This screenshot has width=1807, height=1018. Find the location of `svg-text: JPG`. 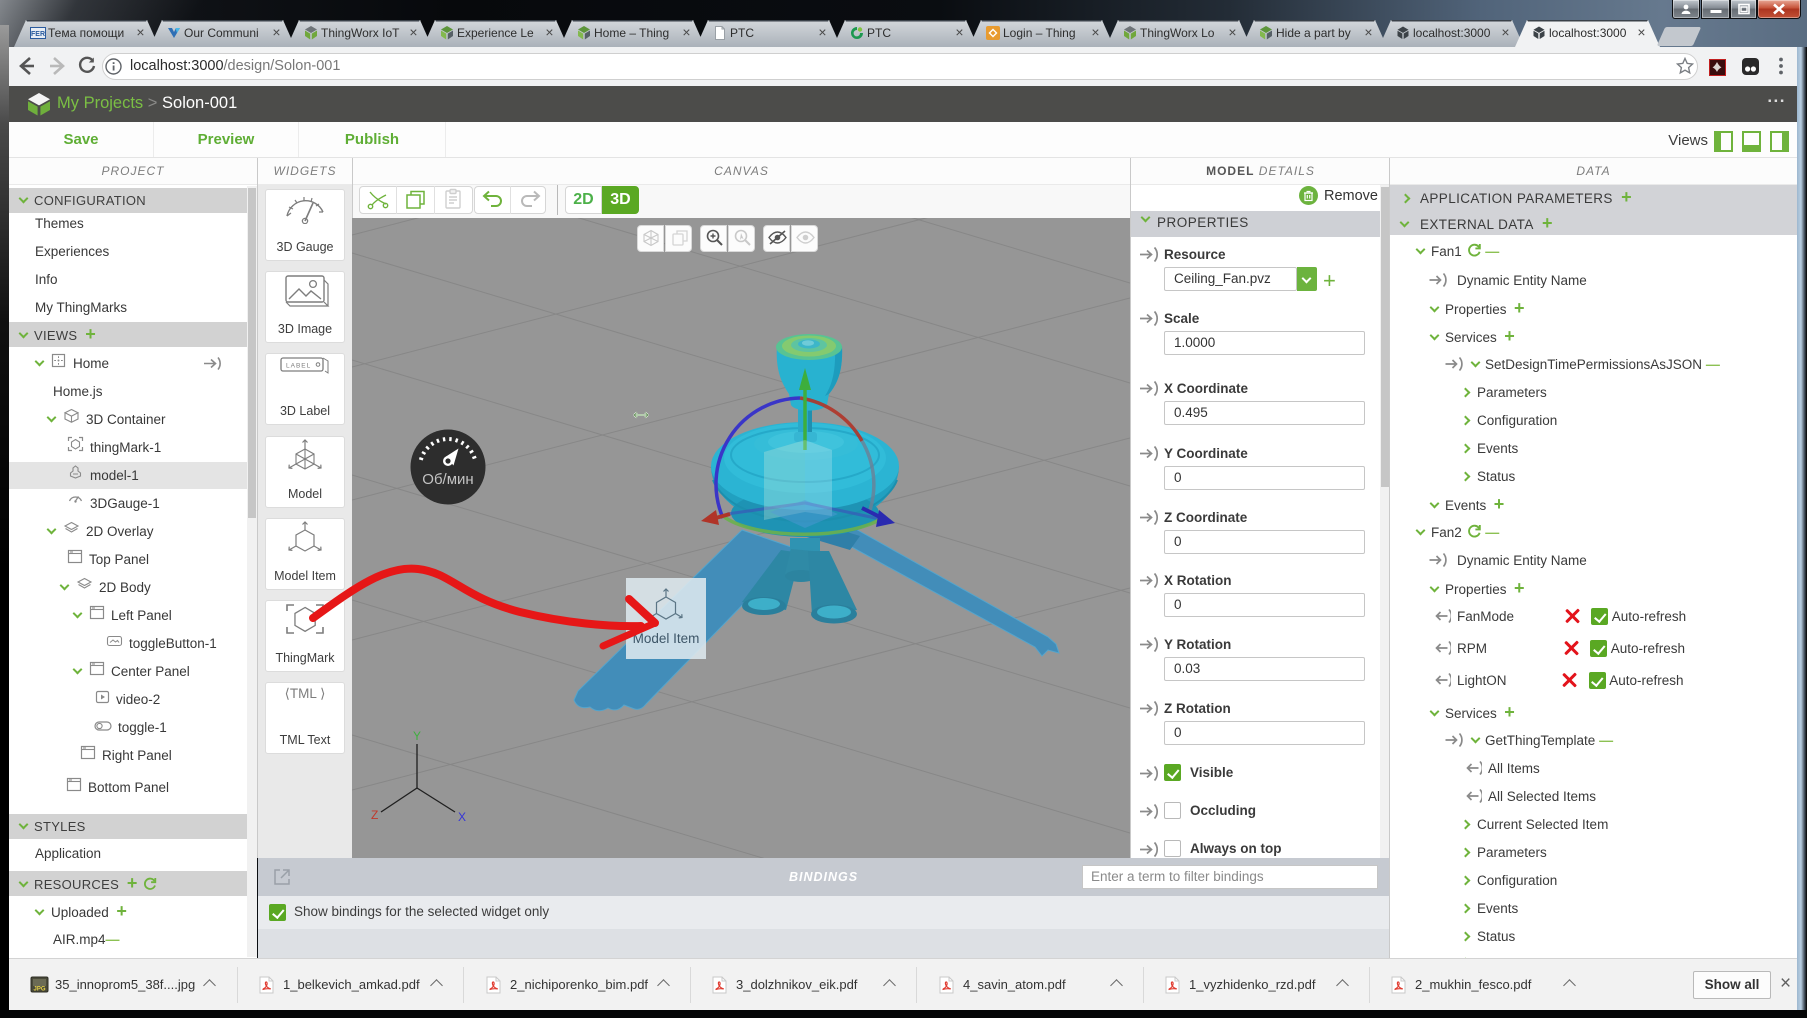

svg-text: JPG is located at coordinates (39, 990).